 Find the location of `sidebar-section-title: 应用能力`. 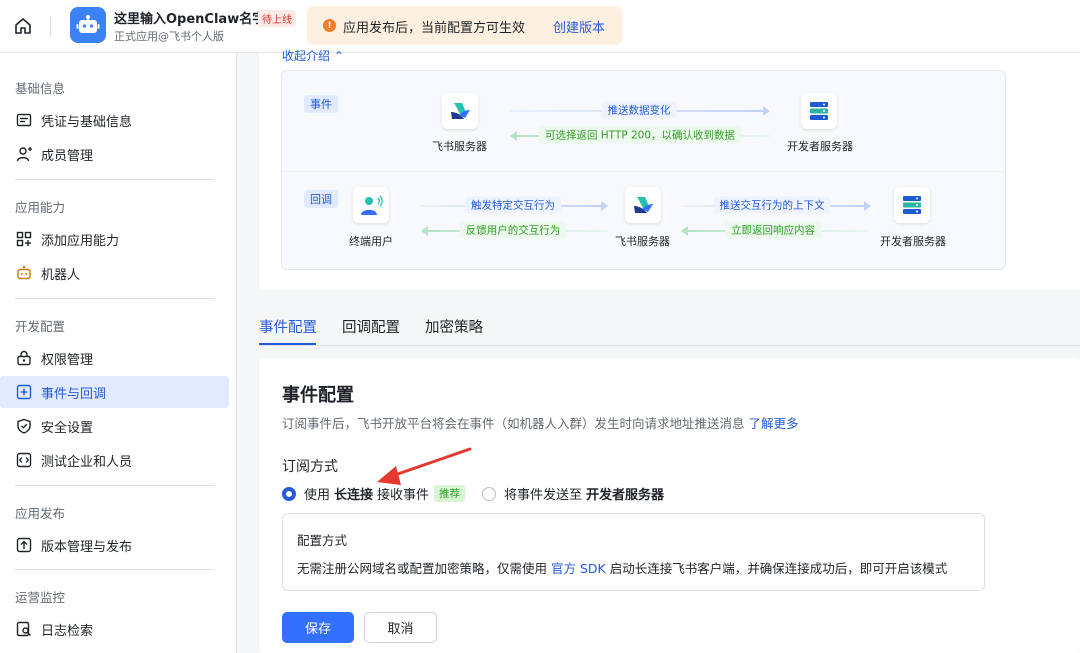

sidebar-section-title: 应用能力 is located at coordinates (40, 207).